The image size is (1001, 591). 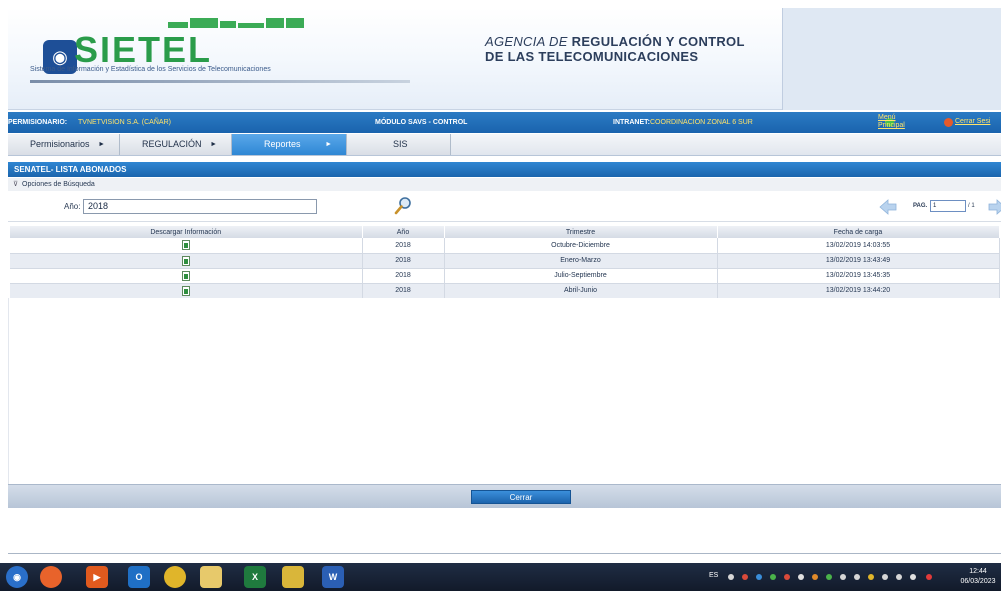 What do you see at coordinates (124, 122) in the screenshot?
I see `permisionario-value: TVNETVISION S.A. (CAÑAR)` at bounding box center [124, 122].